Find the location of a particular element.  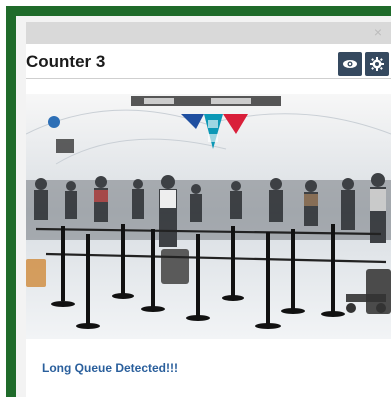

close-icon: × is located at coordinates (378, 32).